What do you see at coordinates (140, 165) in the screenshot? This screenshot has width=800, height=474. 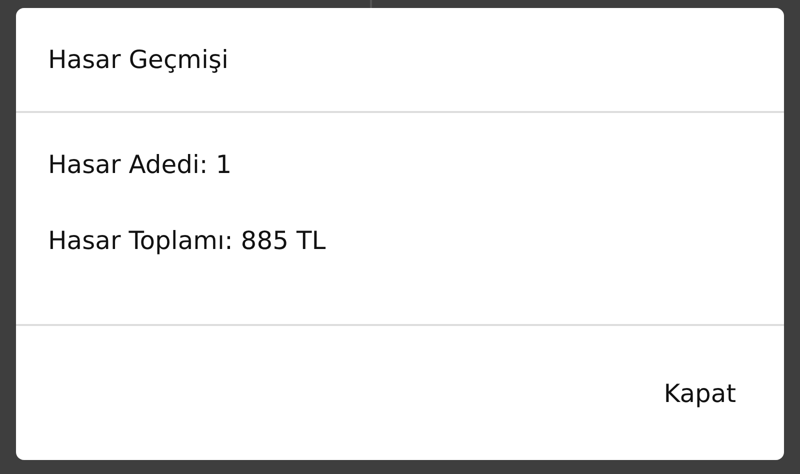 I see `info-text: Hasar Adedi: 1` at bounding box center [140, 165].